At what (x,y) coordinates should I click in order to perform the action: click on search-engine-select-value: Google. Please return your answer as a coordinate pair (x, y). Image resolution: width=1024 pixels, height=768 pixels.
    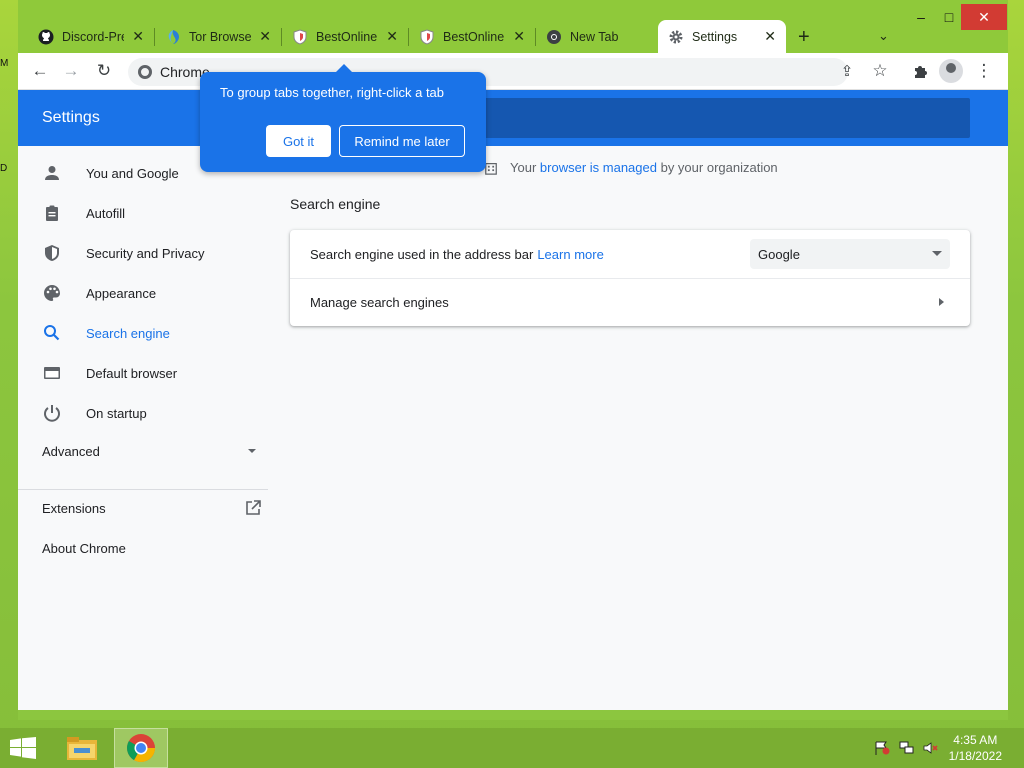
    Looking at the image, I should click on (779, 254).